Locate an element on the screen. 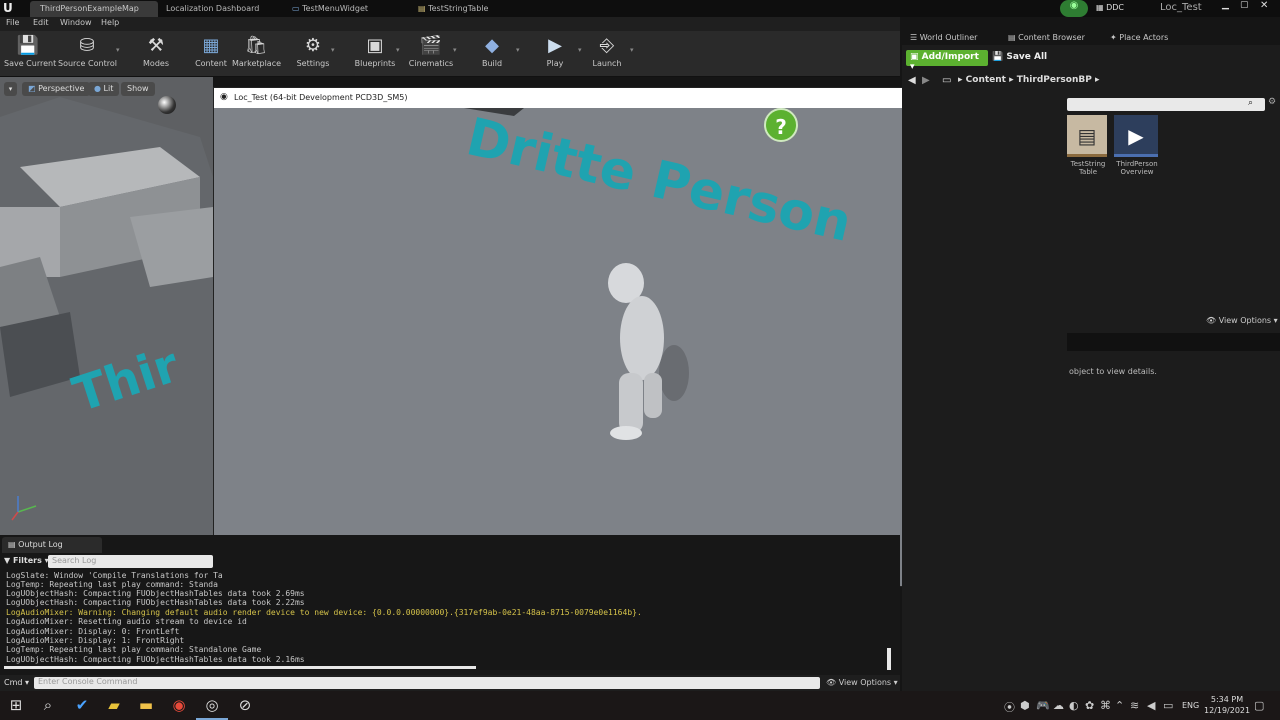 The height and width of the screenshot is (720, 1280). tray-icon: 🎮 is located at coordinates (1043, 705).